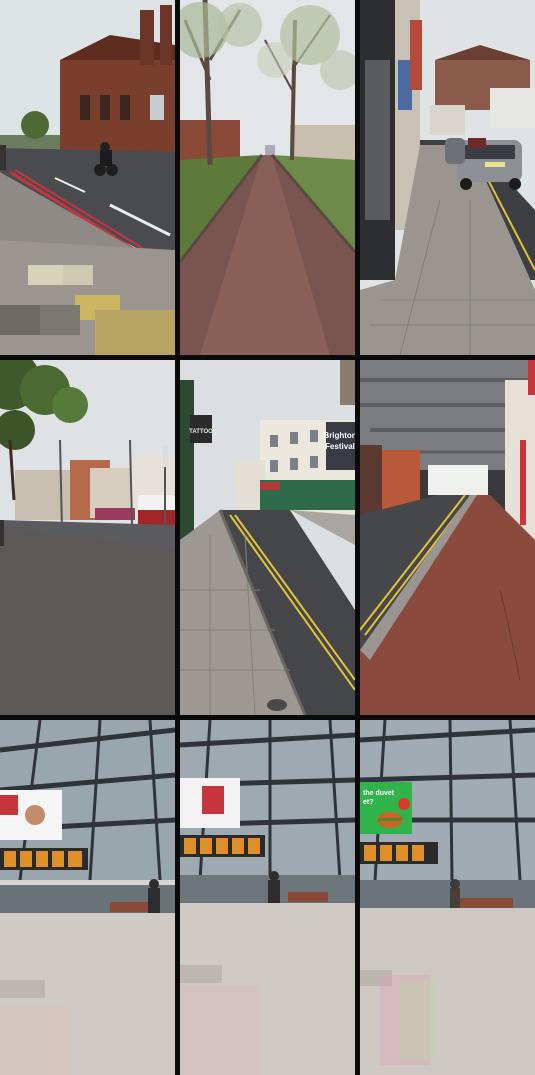 This screenshot has height=1075, width=535. I want to click on underpass-scene, so click(447, 537).